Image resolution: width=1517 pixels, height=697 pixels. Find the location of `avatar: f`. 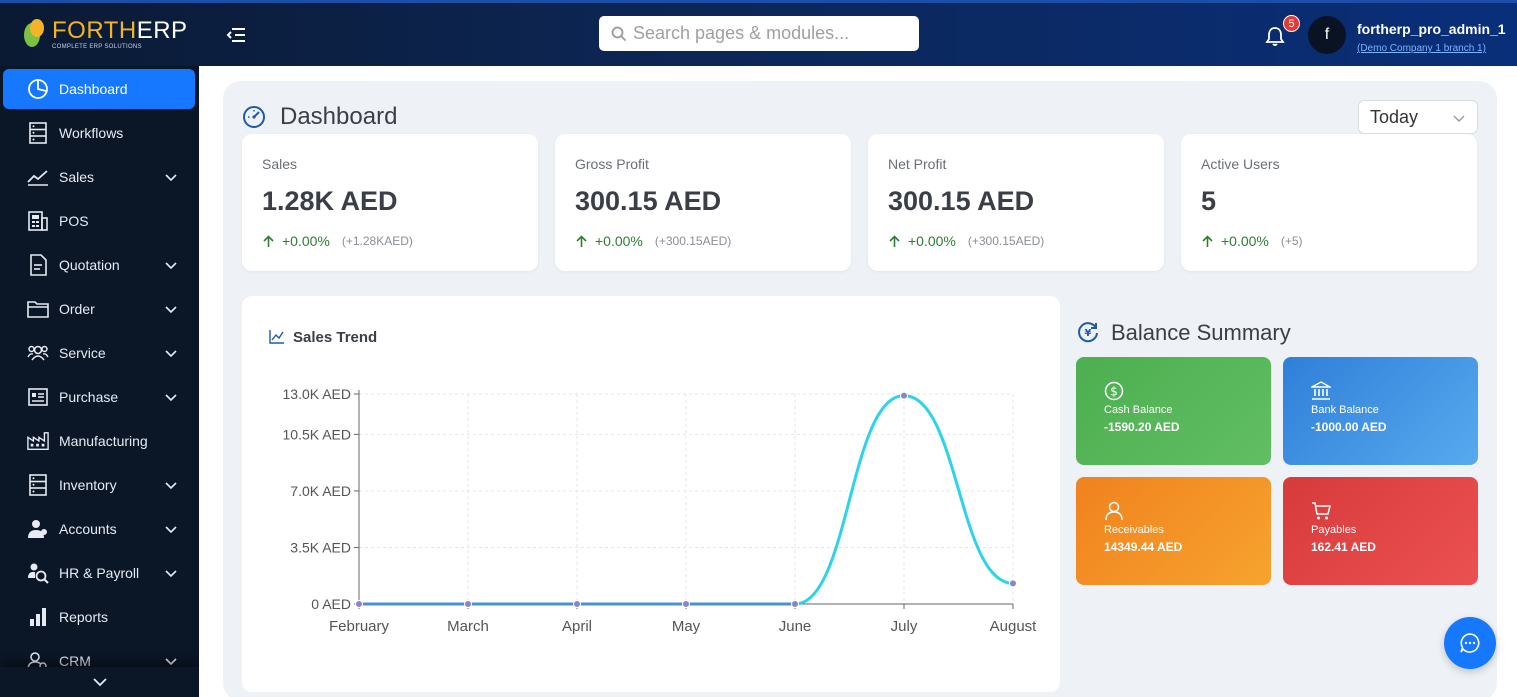

avatar: f is located at coordinates (1327, 35).